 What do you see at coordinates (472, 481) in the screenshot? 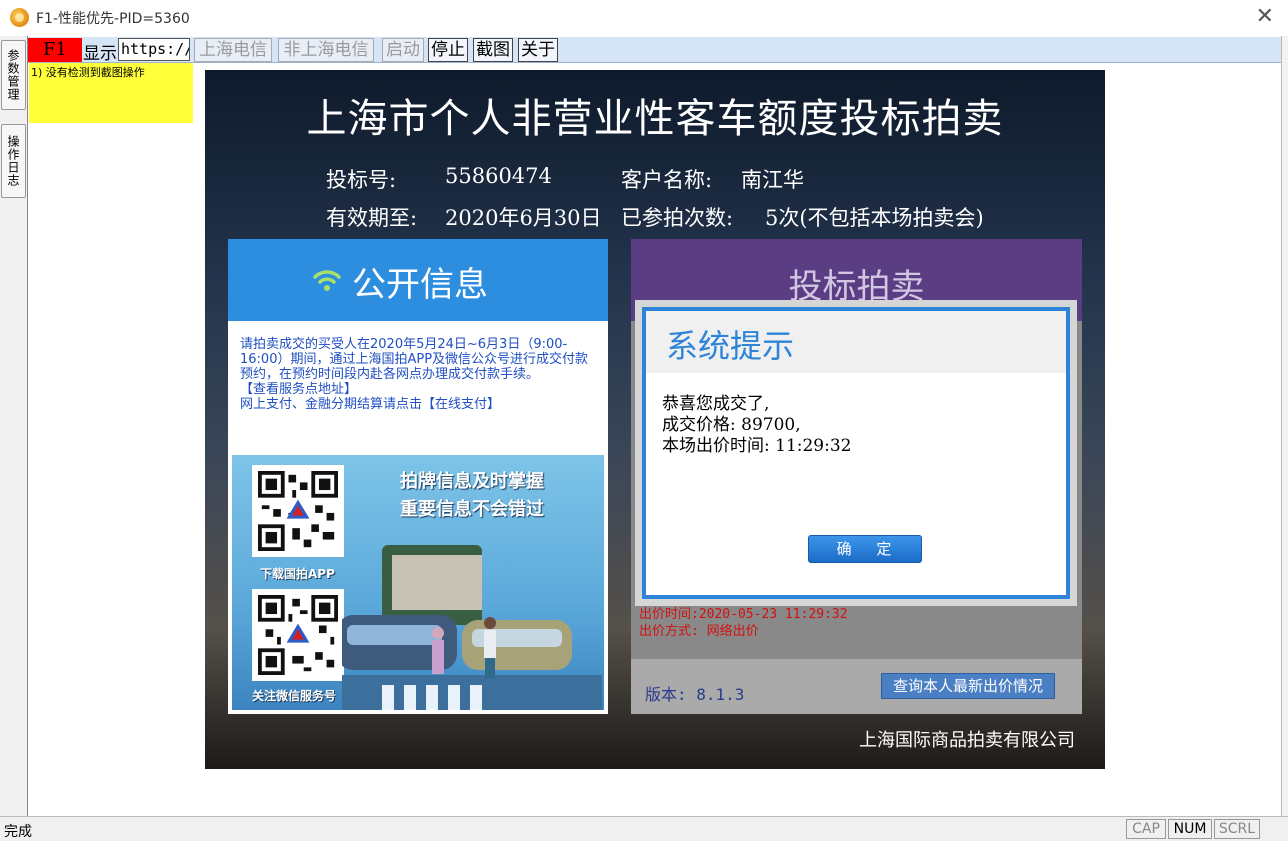
I see `promo-slogan-1: 拍牌信息及时掌握` at bounding box center [472, 481].